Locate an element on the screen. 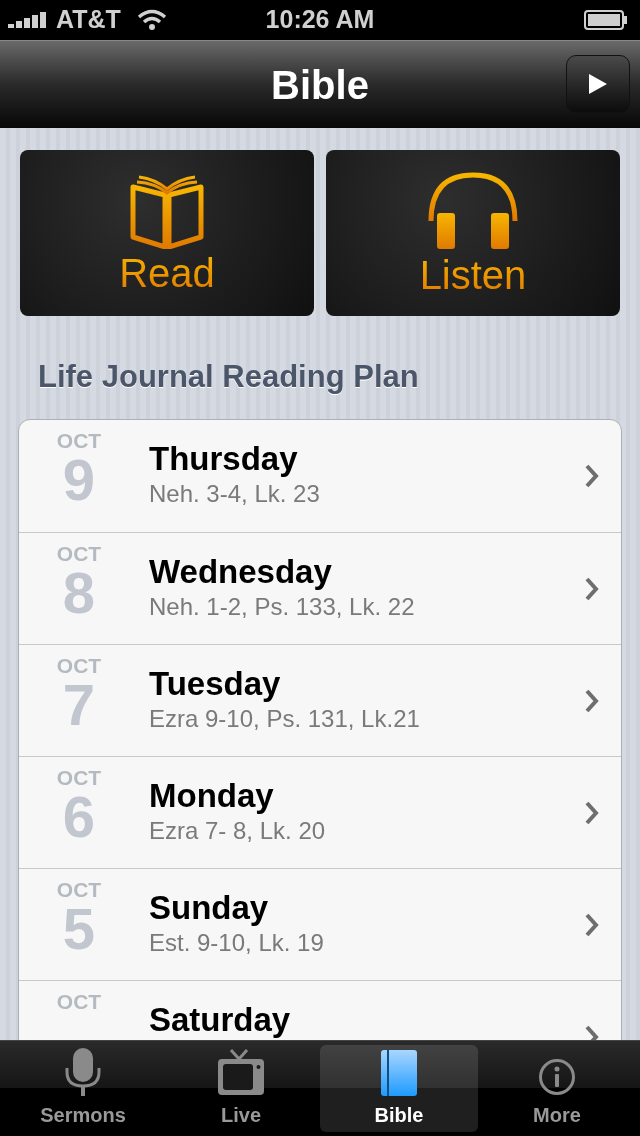 This screenshot has height=1136, width=640. book-icon is located at coordinates (399, 1073).